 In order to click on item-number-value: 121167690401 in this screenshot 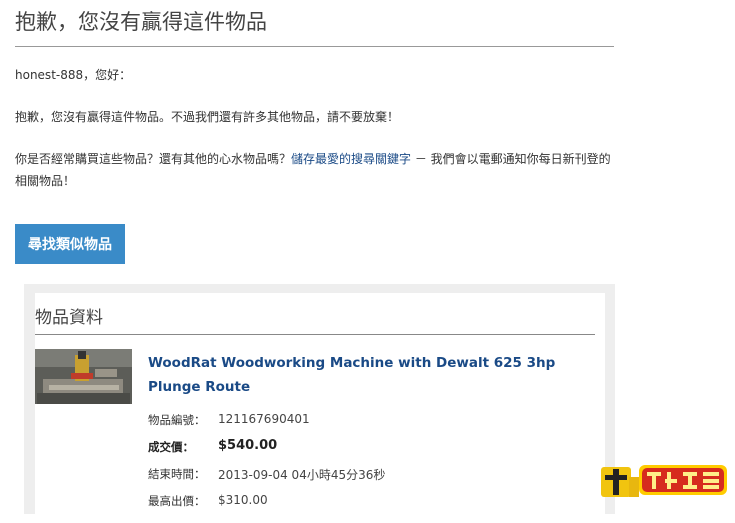, I will do `click(264, 419)`.